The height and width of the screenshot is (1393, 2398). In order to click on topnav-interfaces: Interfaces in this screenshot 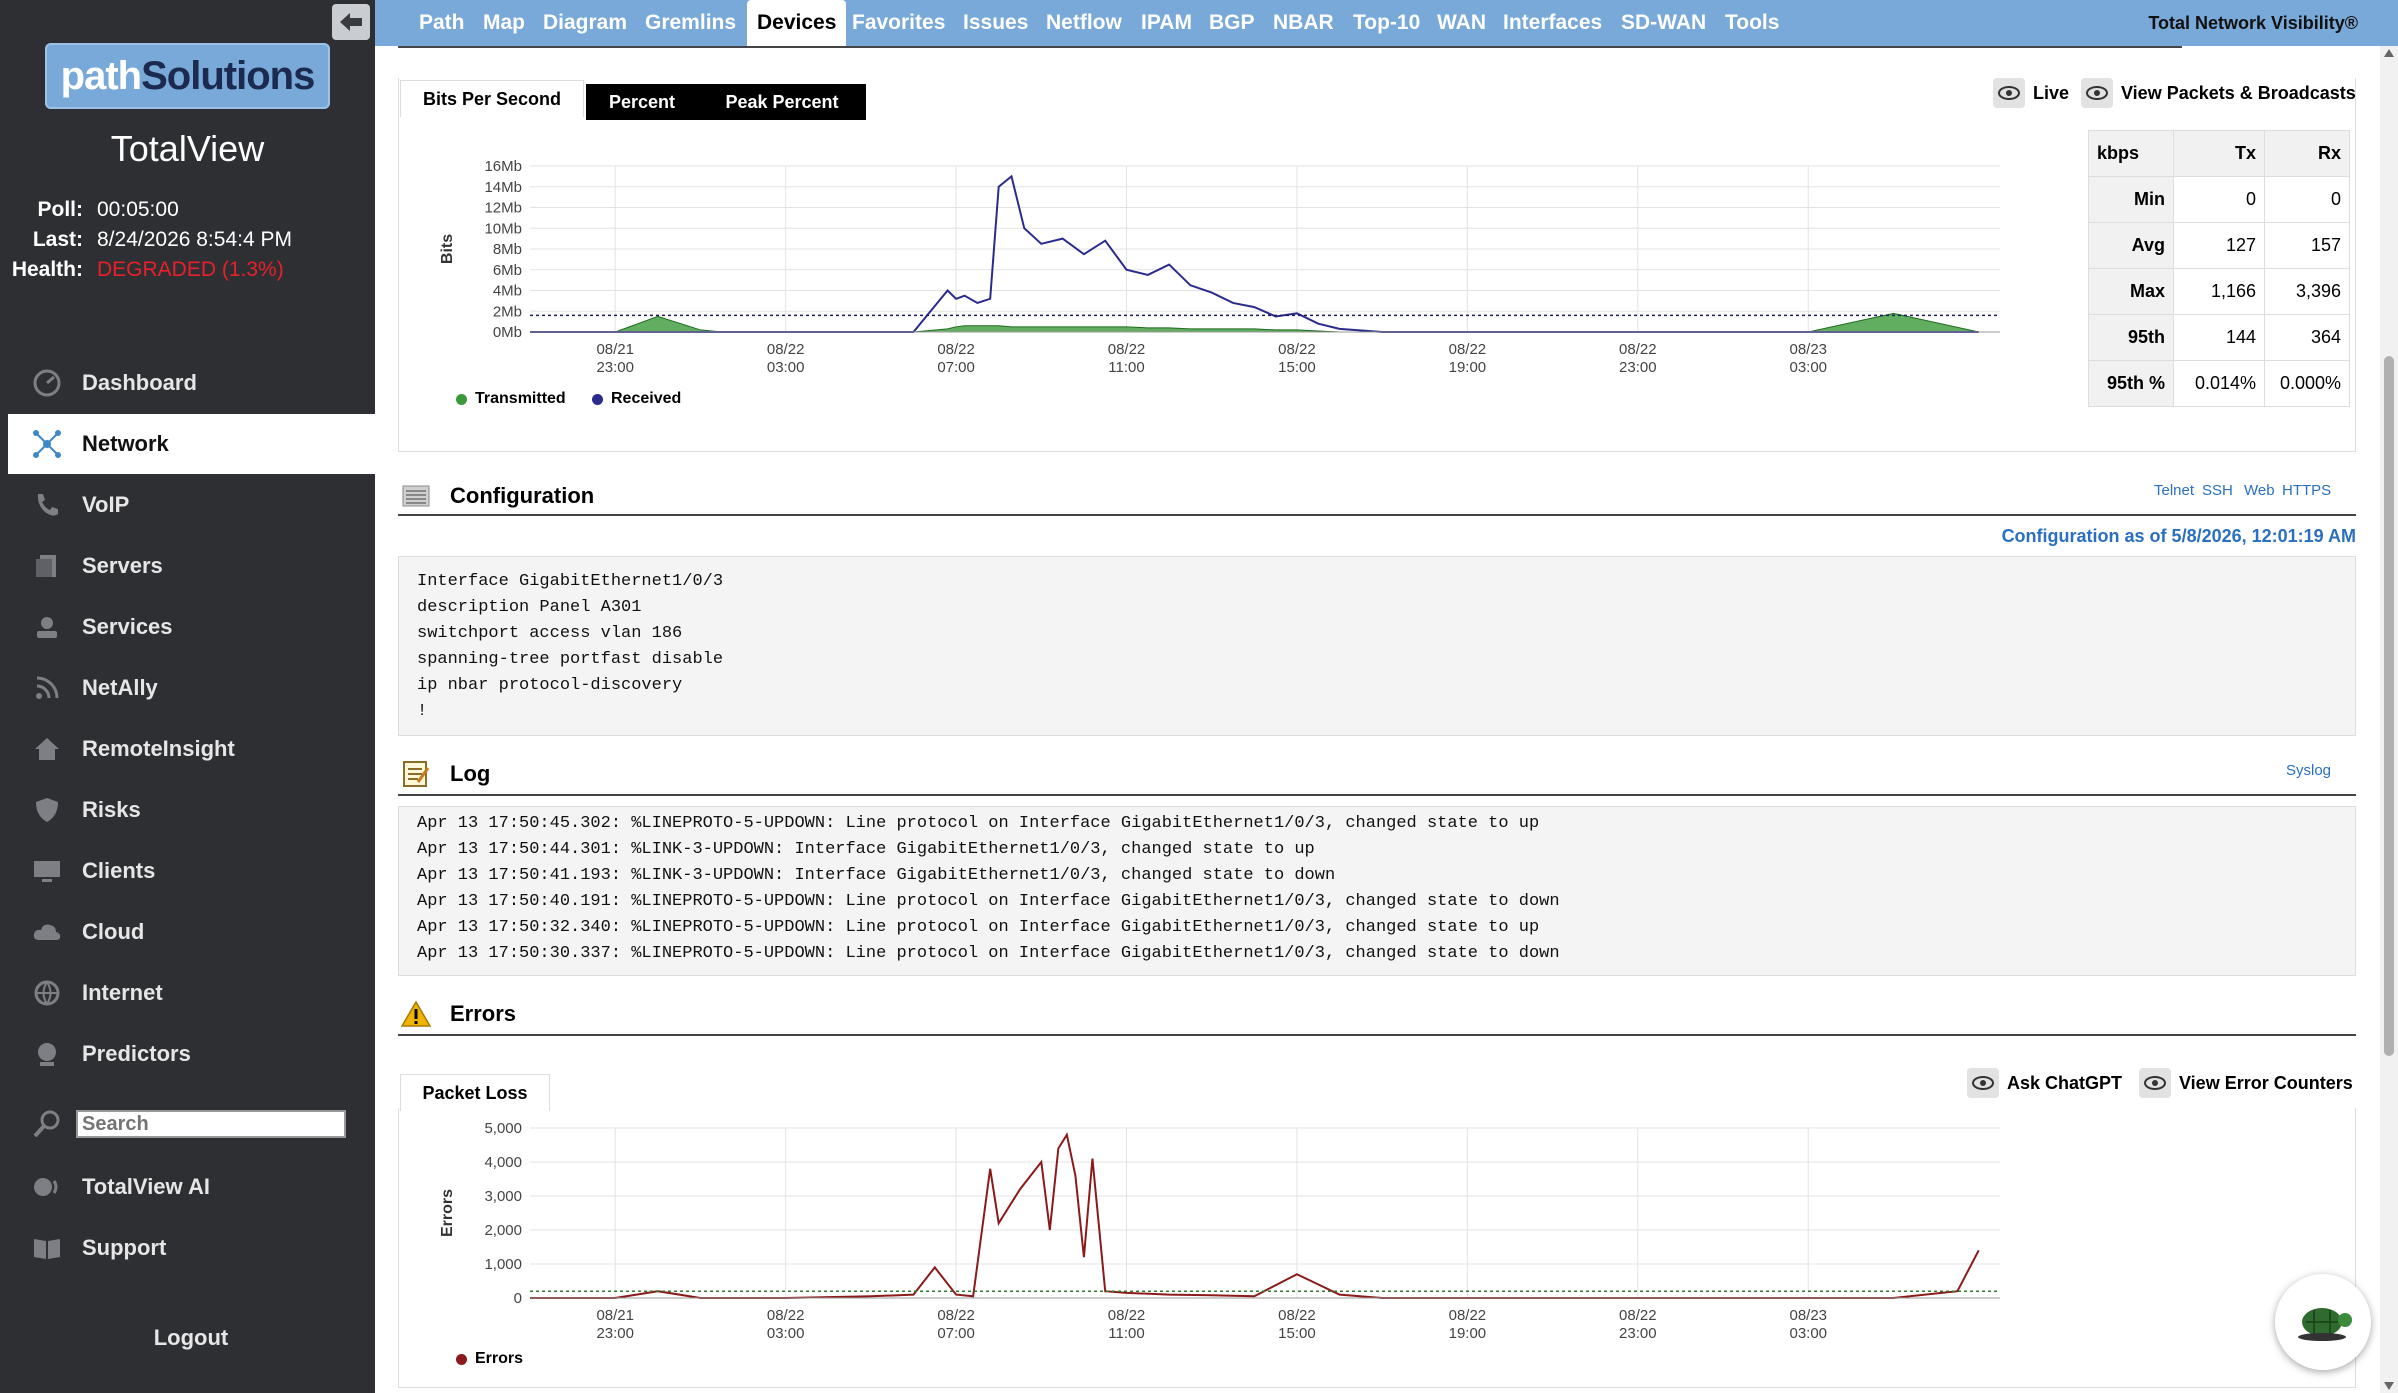, I will do `click(1552, 23)`.